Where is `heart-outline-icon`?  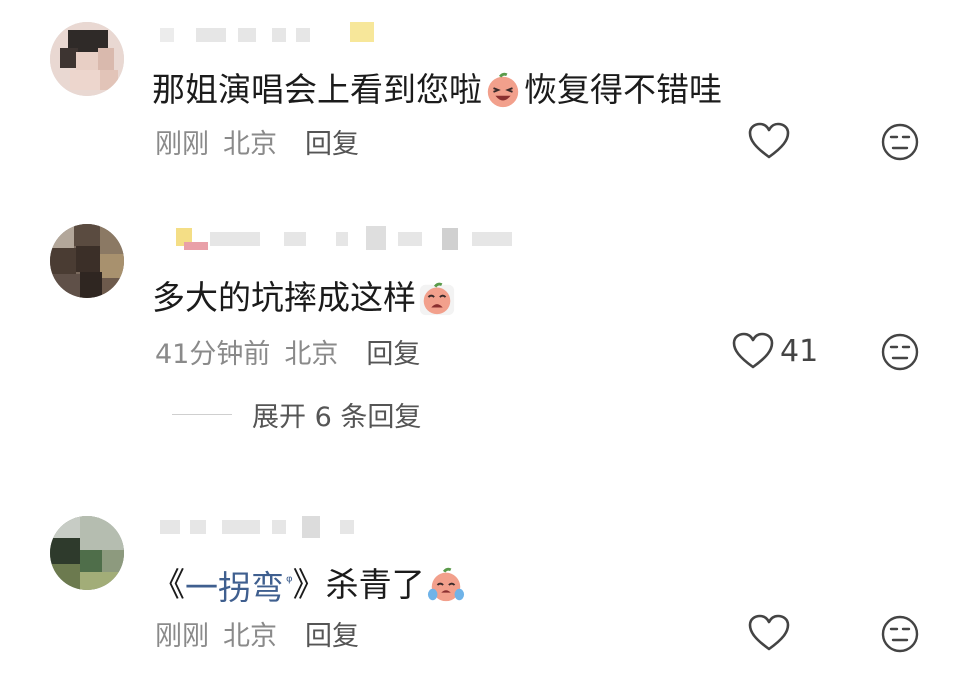 heart-outline-icon is located at coordinates (769, 632).